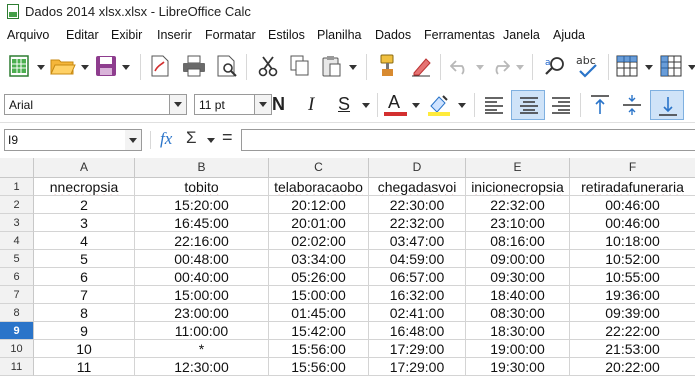 The image size is (695, 376). Describe the element at coordinates (202, 223) in the screenshot. I see `cell: 16:45:00` at that location.